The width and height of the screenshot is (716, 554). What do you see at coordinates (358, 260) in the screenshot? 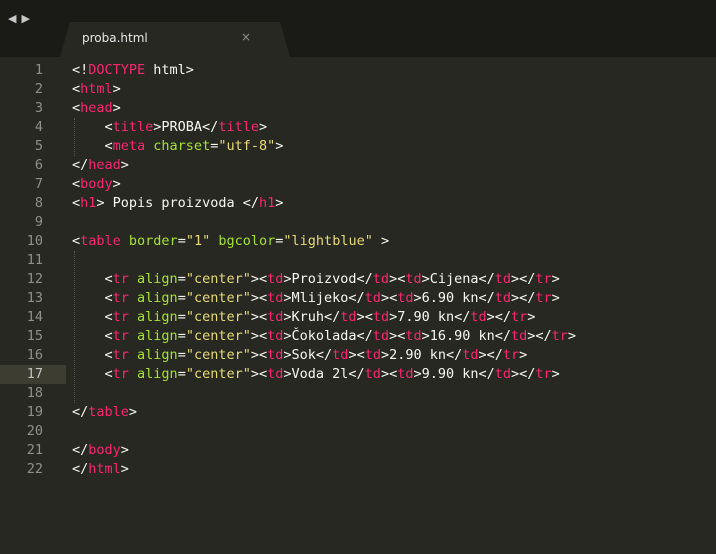
I see `code-line: 11` at bounding box center [358, 260].